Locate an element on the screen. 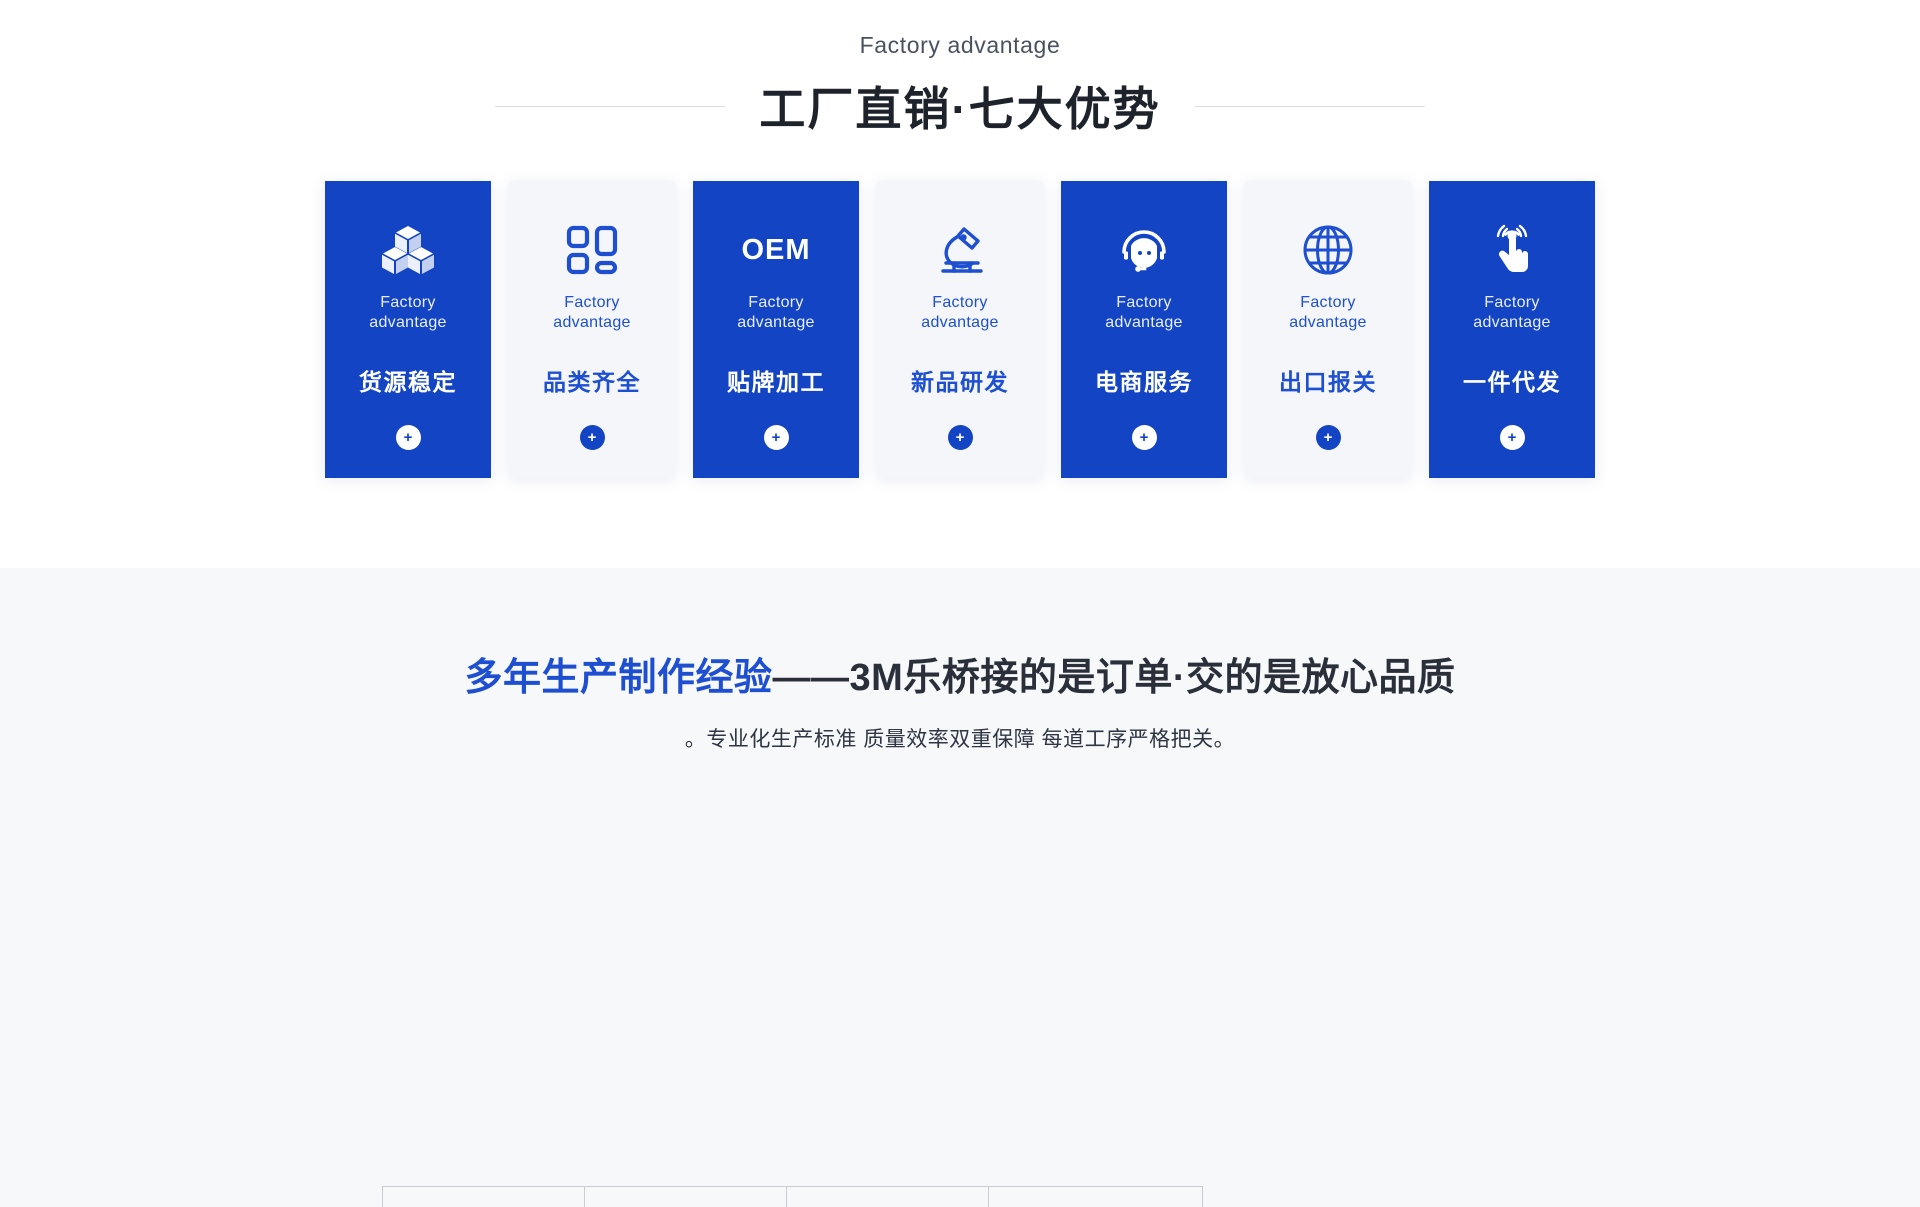  title-rule-right is located at coordinates (1309, 106).